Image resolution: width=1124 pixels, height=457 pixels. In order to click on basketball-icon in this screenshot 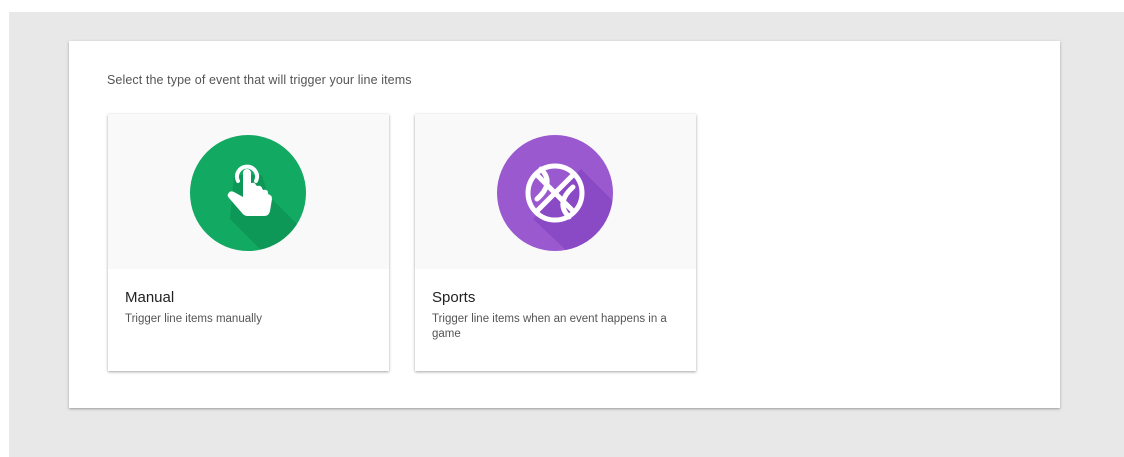, I will do `click(555, 193)`.